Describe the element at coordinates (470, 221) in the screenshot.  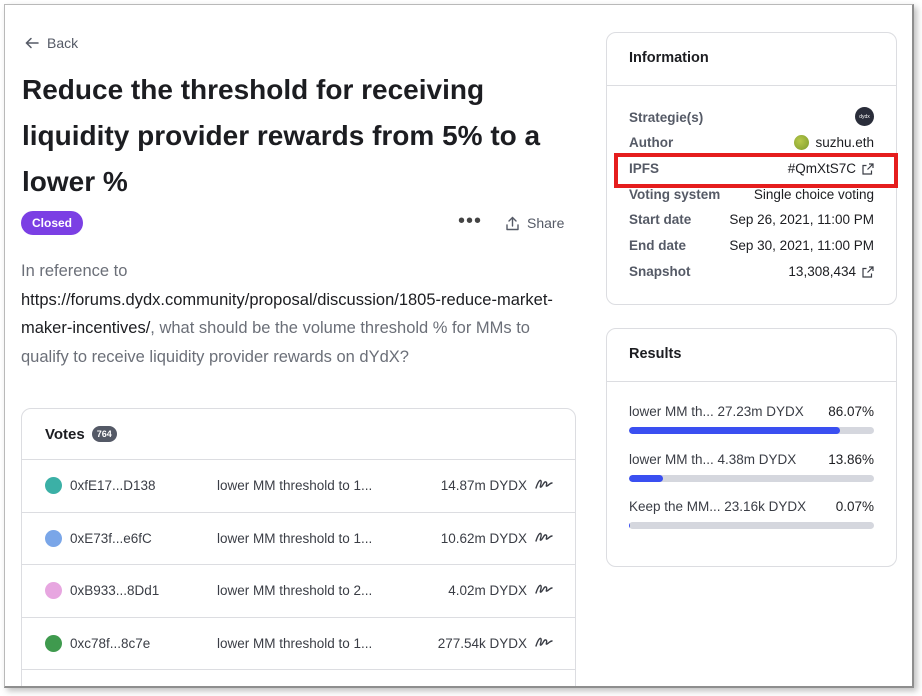
I see `more-options-button: •••` at that location.